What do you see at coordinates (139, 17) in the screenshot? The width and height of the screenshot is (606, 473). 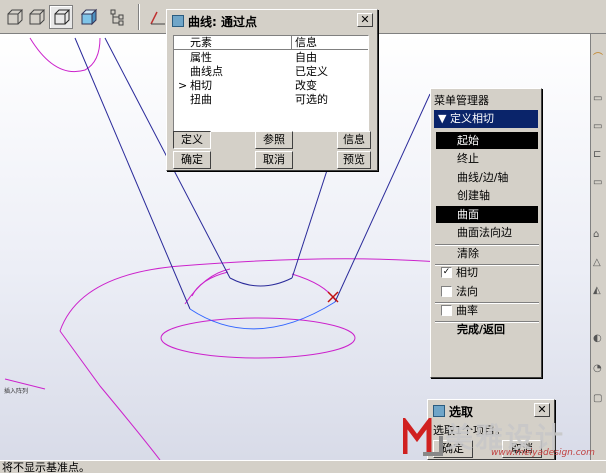 I see `toolbar-separator` at bounding box center [139, 17].